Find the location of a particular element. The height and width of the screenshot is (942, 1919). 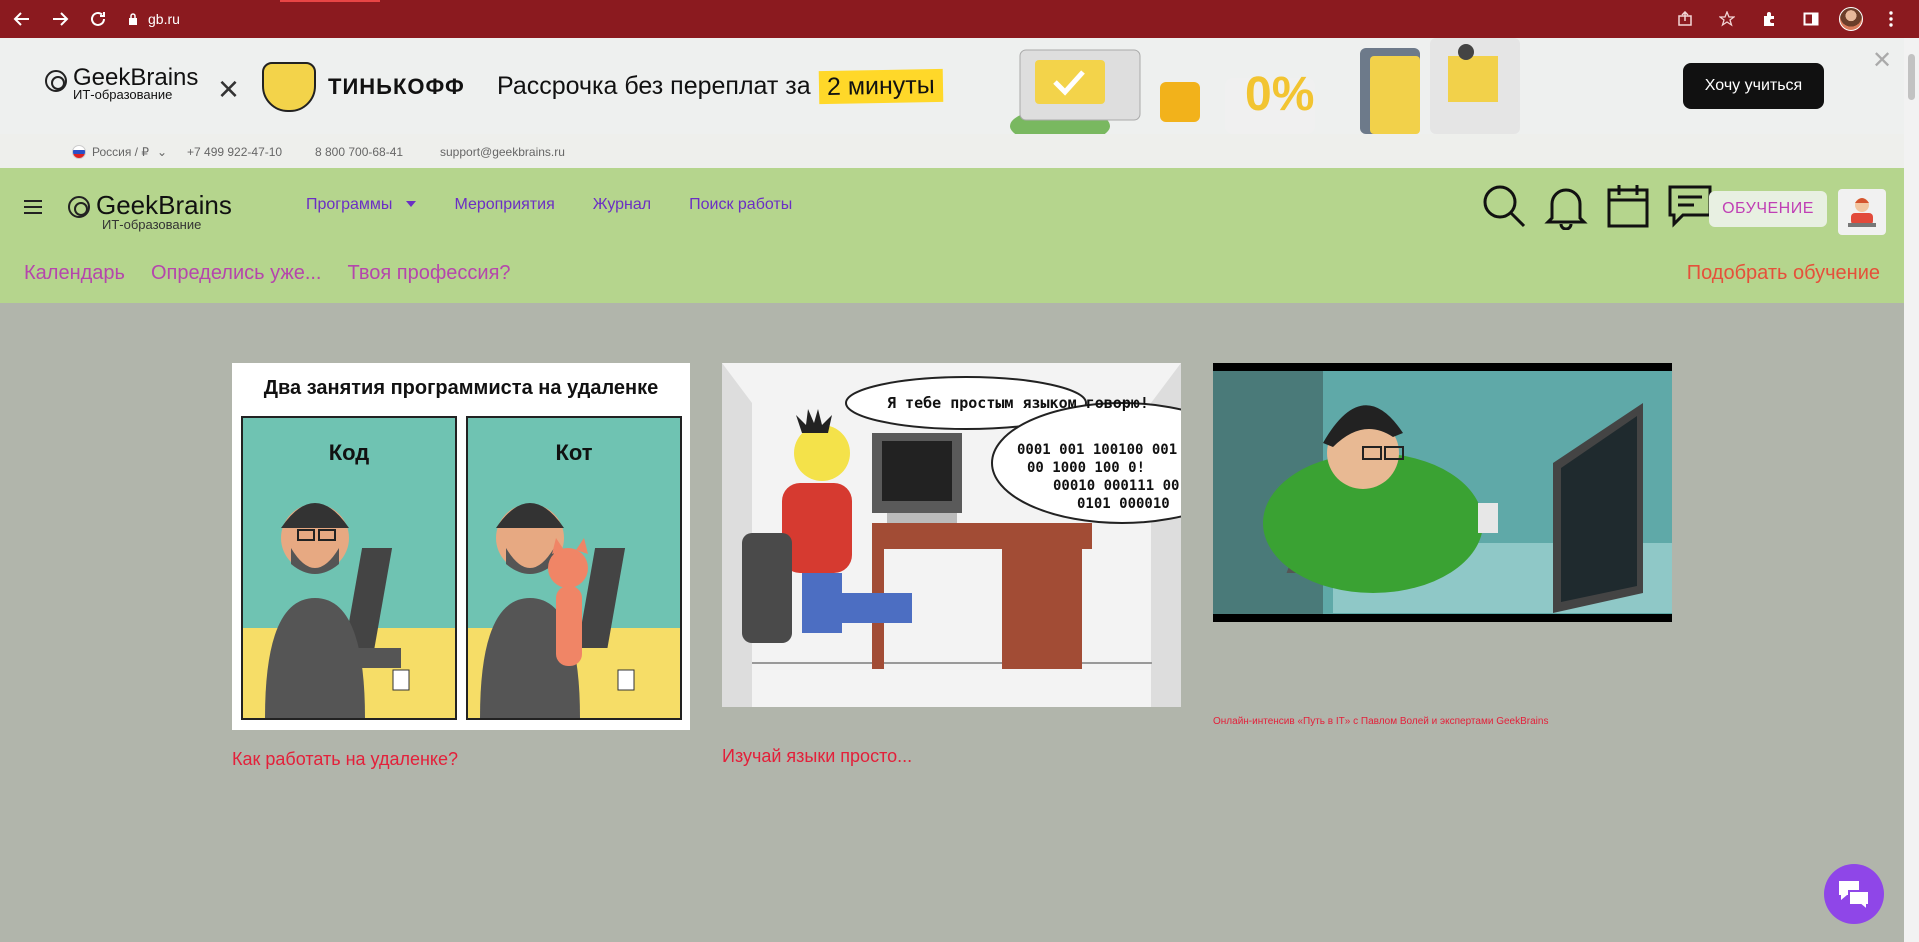

promo-headline: Рассрочка без переплат за 2 минуты is located at coordinates (720, 86).